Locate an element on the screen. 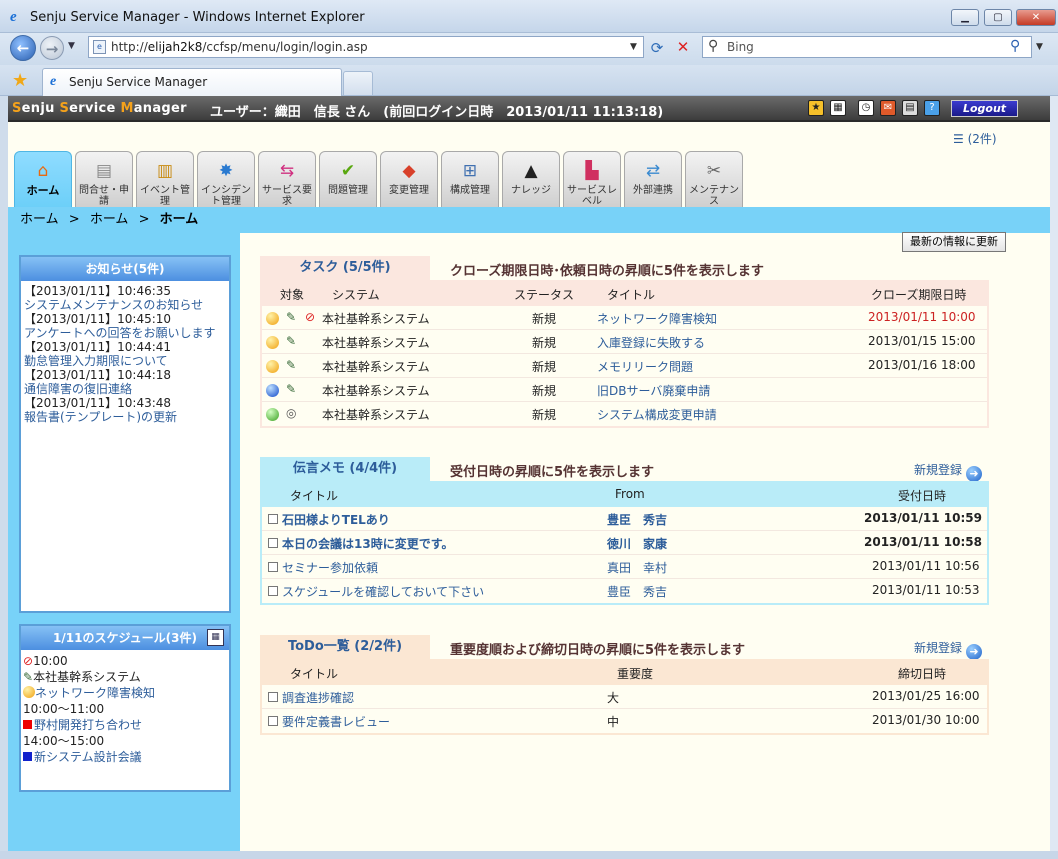  forward-button: → is located at coordinates (52, 48).